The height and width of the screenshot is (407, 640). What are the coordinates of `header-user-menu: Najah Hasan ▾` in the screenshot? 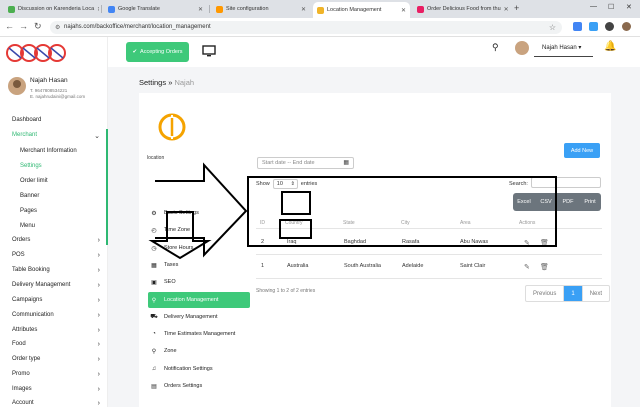 It's located at (561, 47).